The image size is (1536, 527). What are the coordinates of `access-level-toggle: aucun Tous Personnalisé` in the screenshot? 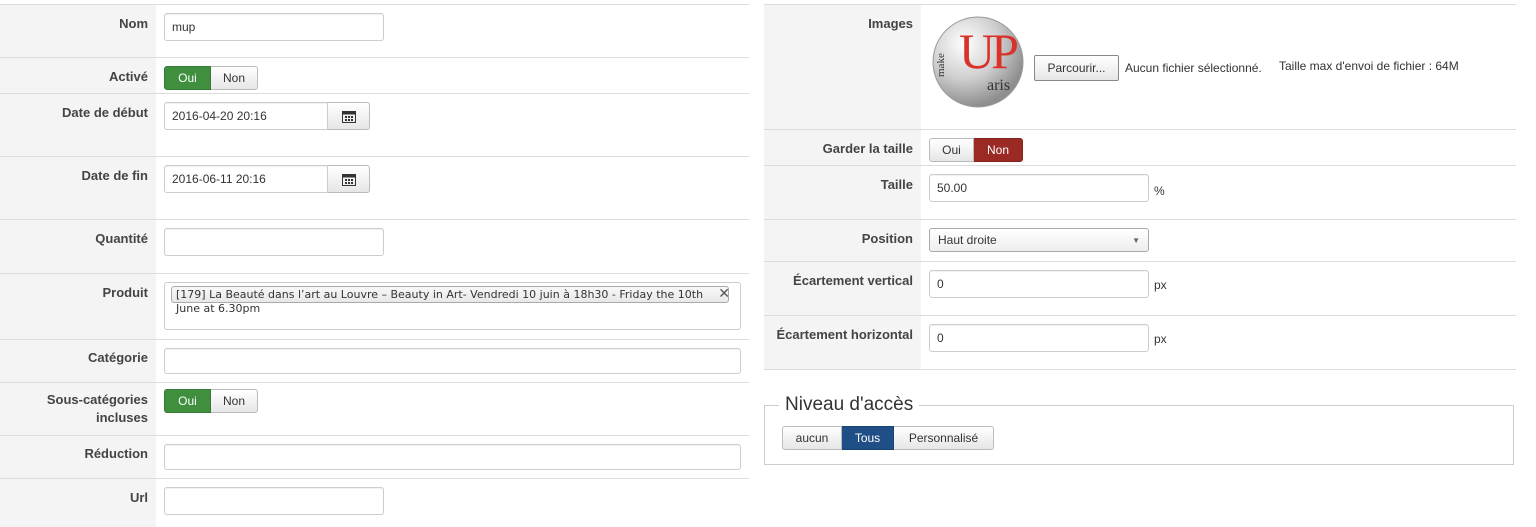 It's located at (888, 438).